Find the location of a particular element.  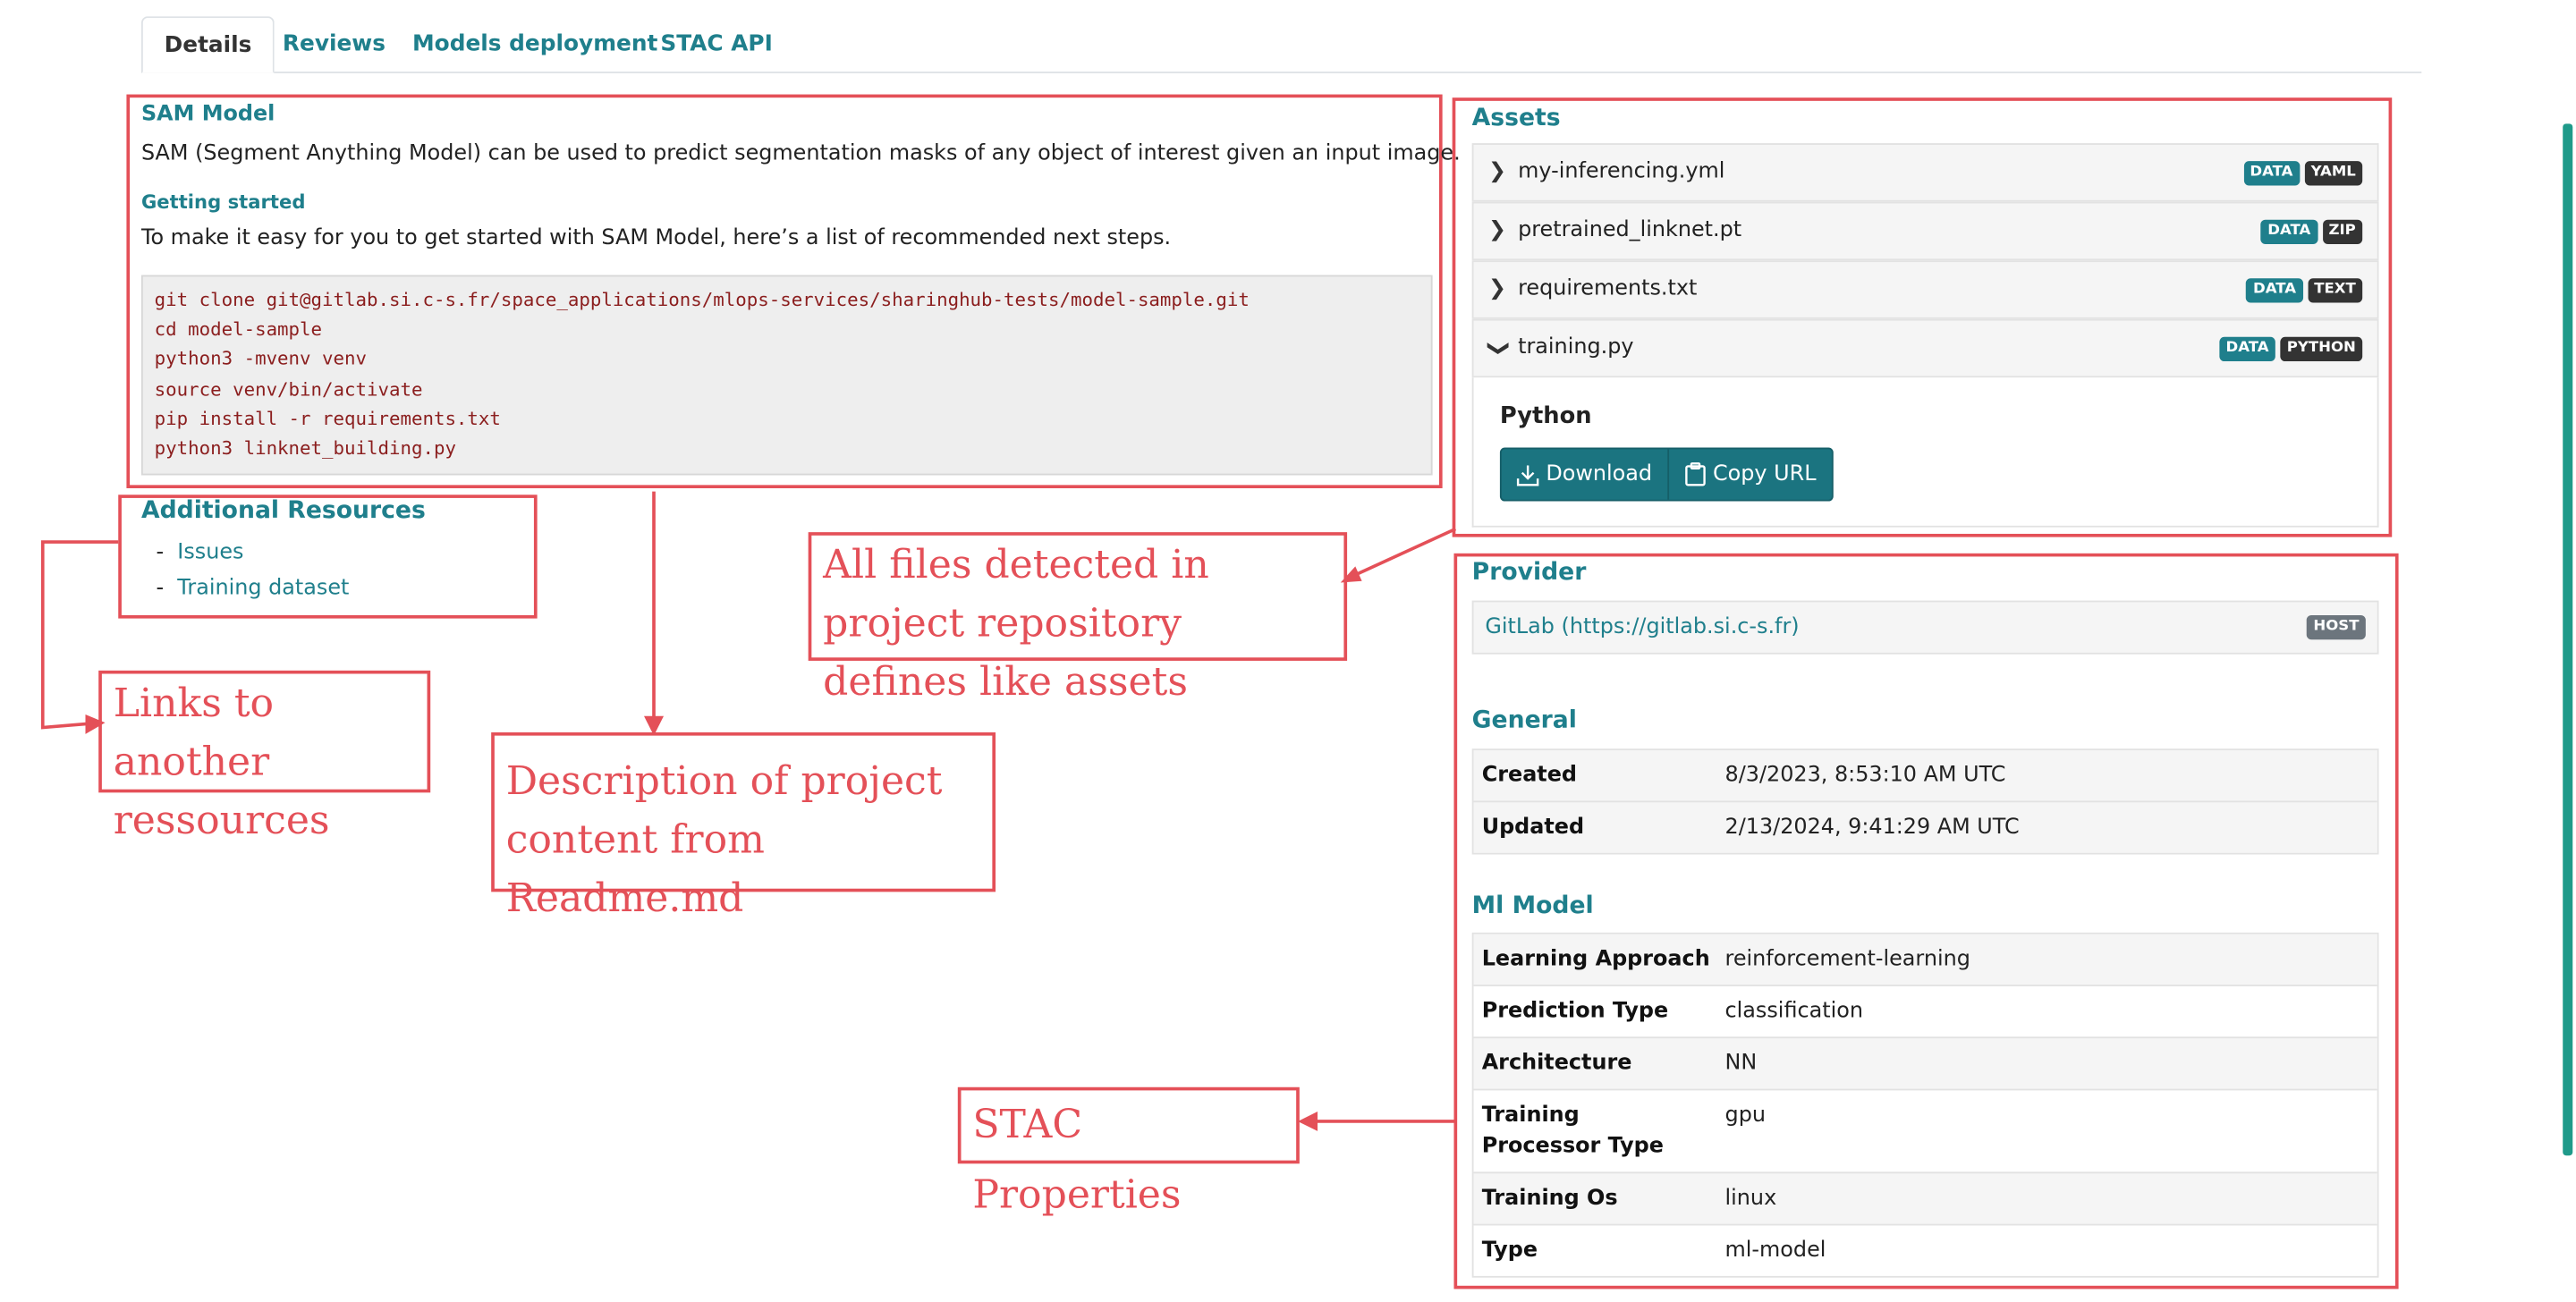

property-key: Prediction Type is located at coordinates (1575, 1011).